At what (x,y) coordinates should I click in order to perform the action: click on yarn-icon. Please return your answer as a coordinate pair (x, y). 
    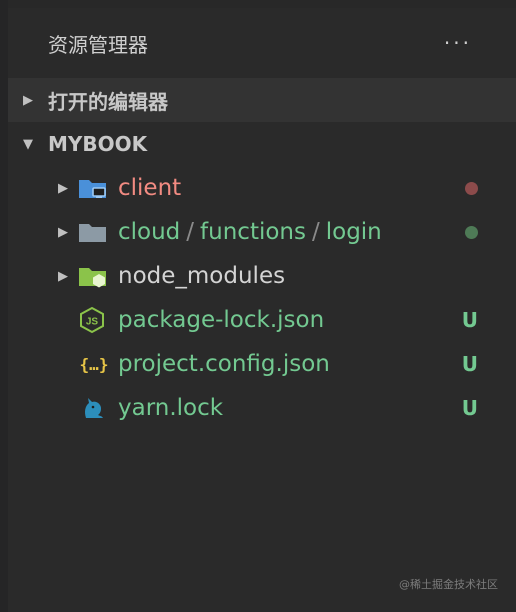
    Looking at the image, I should click on (96, 408).